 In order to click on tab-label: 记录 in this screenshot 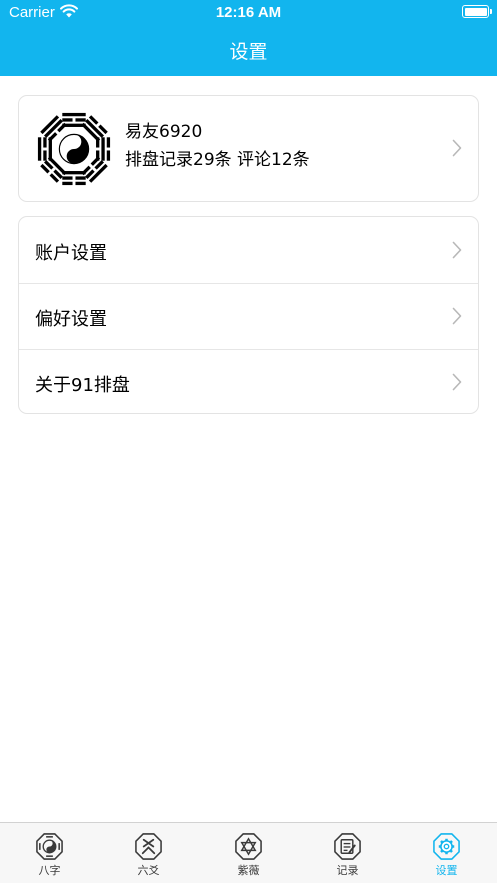, I will do `click(347, 870)`.